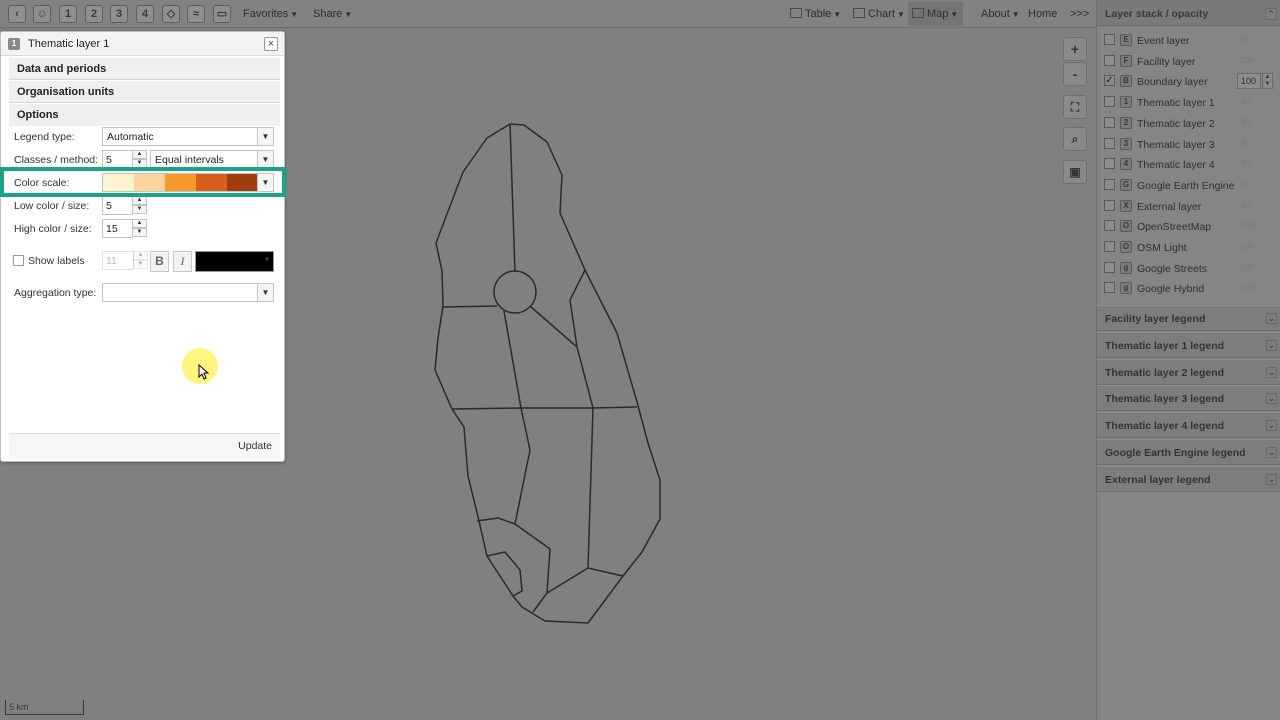 The height and width of the screenshot is (720, 1280). What do you see at coordinates (1267, 81) in the screenshot?
I see `opacity-stepper: ▲ ▼` at bounding box center [1267, 81].